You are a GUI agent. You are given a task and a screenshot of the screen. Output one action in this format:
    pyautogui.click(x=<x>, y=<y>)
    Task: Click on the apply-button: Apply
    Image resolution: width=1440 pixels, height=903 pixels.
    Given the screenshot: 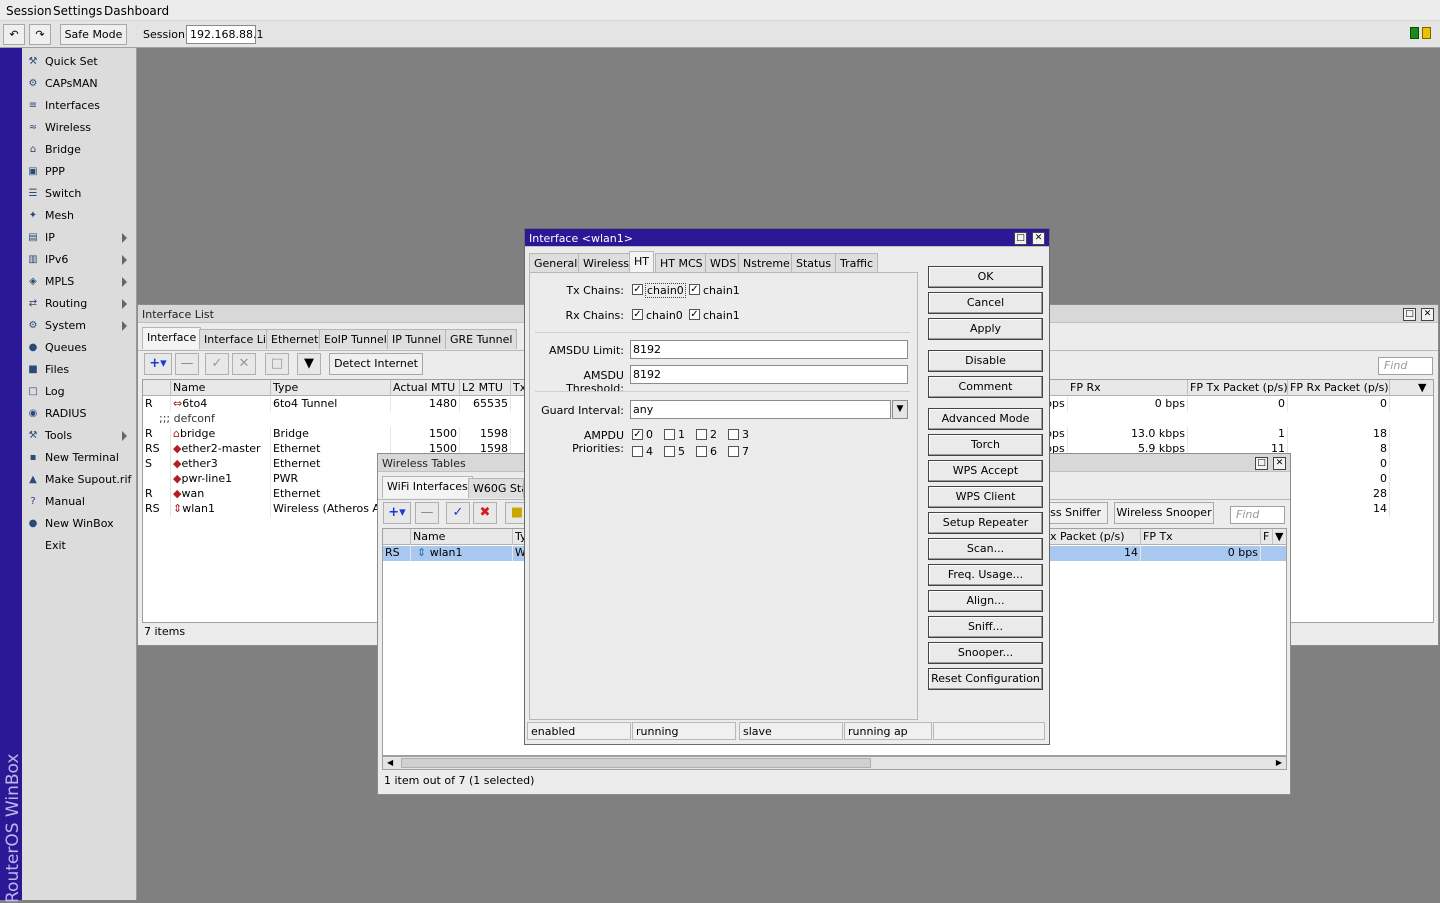 What is the action you would take?
    pyautogui.click(x=985, y=329)
    